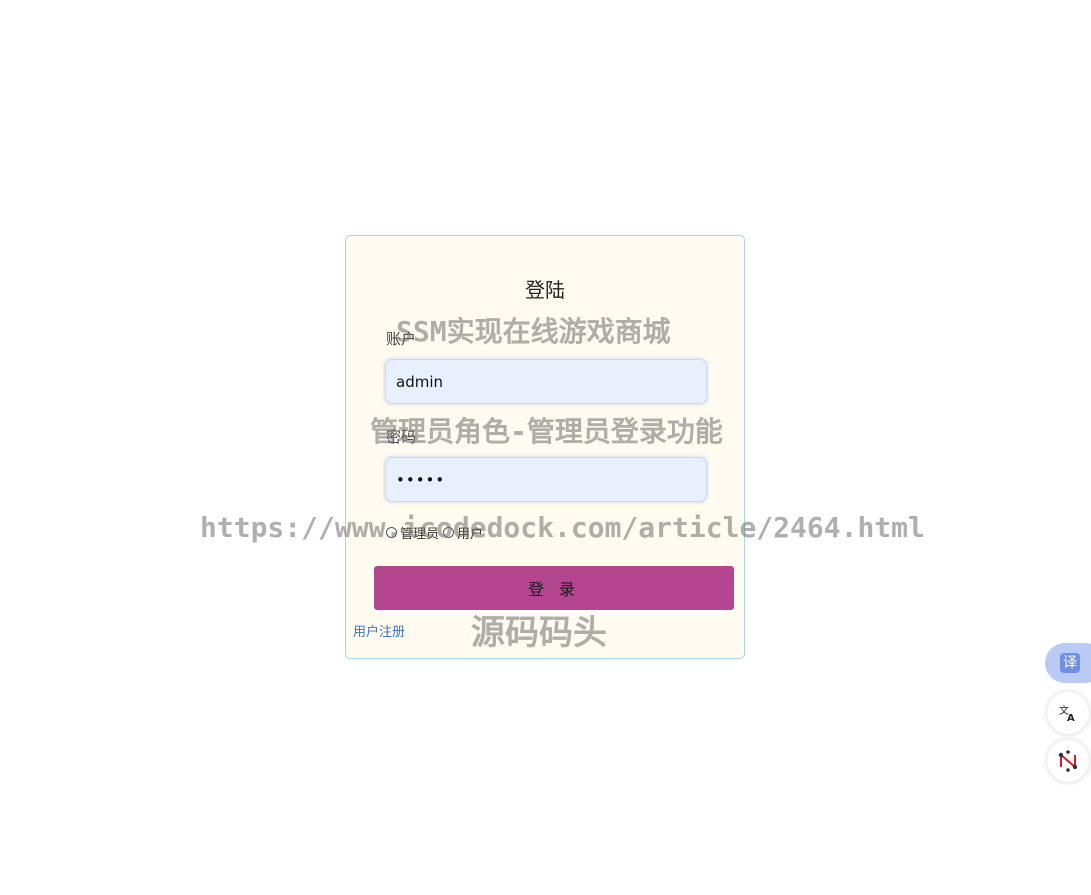 The height and width of the screenshot is (895, 1091). I want to click on network-node-button, so click(1068, 761).